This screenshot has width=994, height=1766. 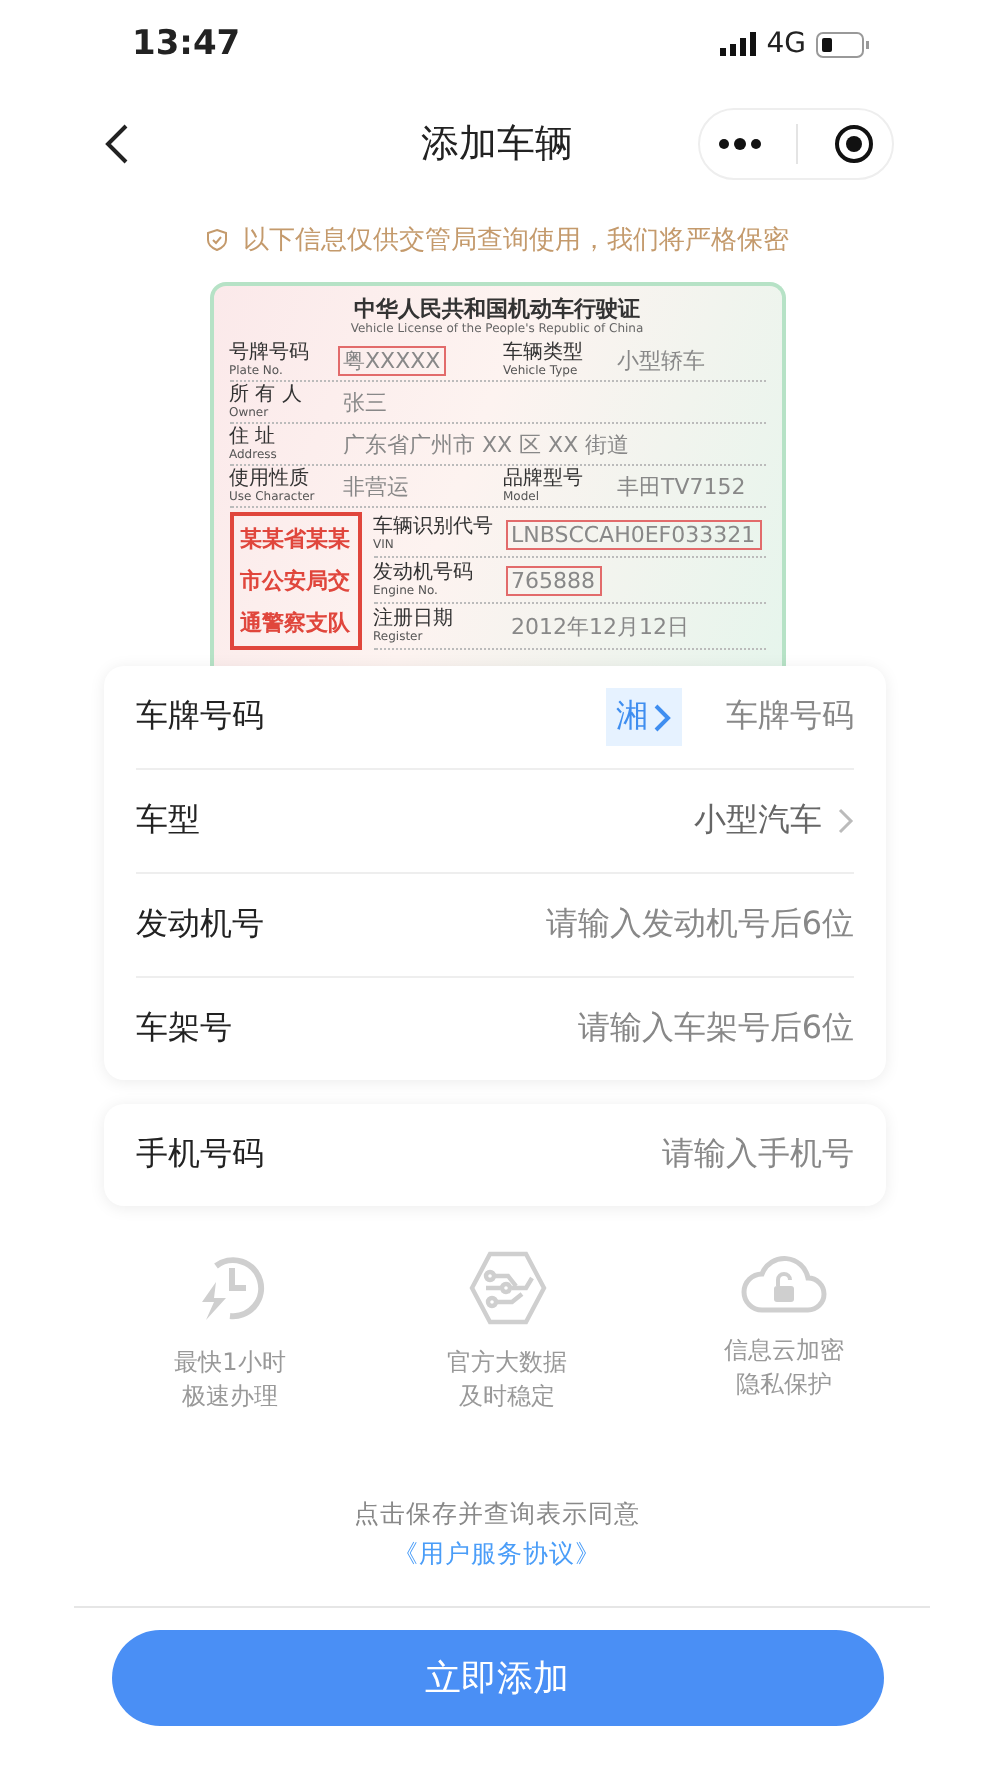 I want to click on vehicle-type-select: 小型汽车, so click(x=758, y=821).